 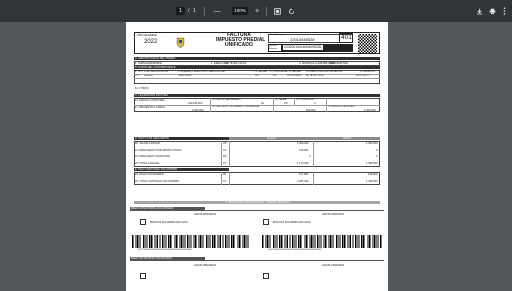 I want to click on impuesto-label: 17. IMPUESTO A CARGO, so click(x=150, y=107).